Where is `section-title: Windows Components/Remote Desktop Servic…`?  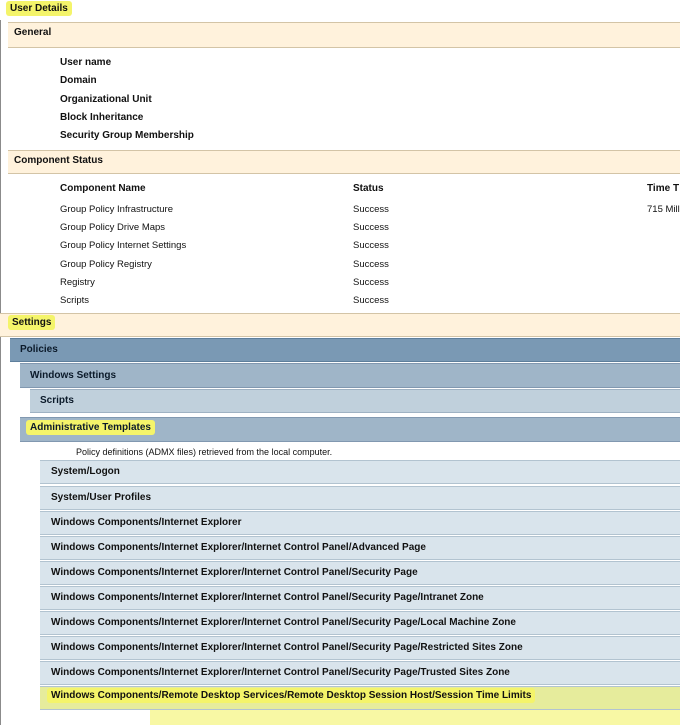
section-title: Windows Components/Remote Desktop Servic… is located at coordinates (291, 695).